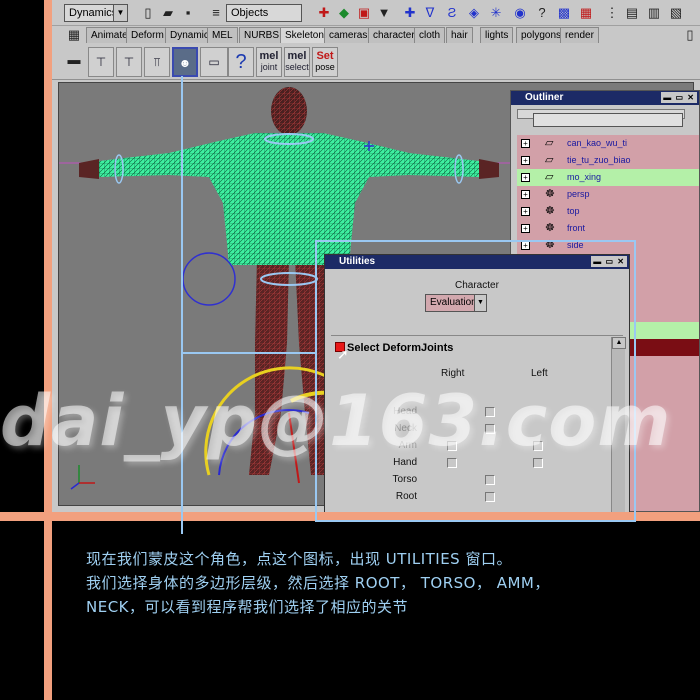  What do you see at coordinates (48, 350) in the screenshot?
I see `frame-left-border` at bounding box center [48, 350].